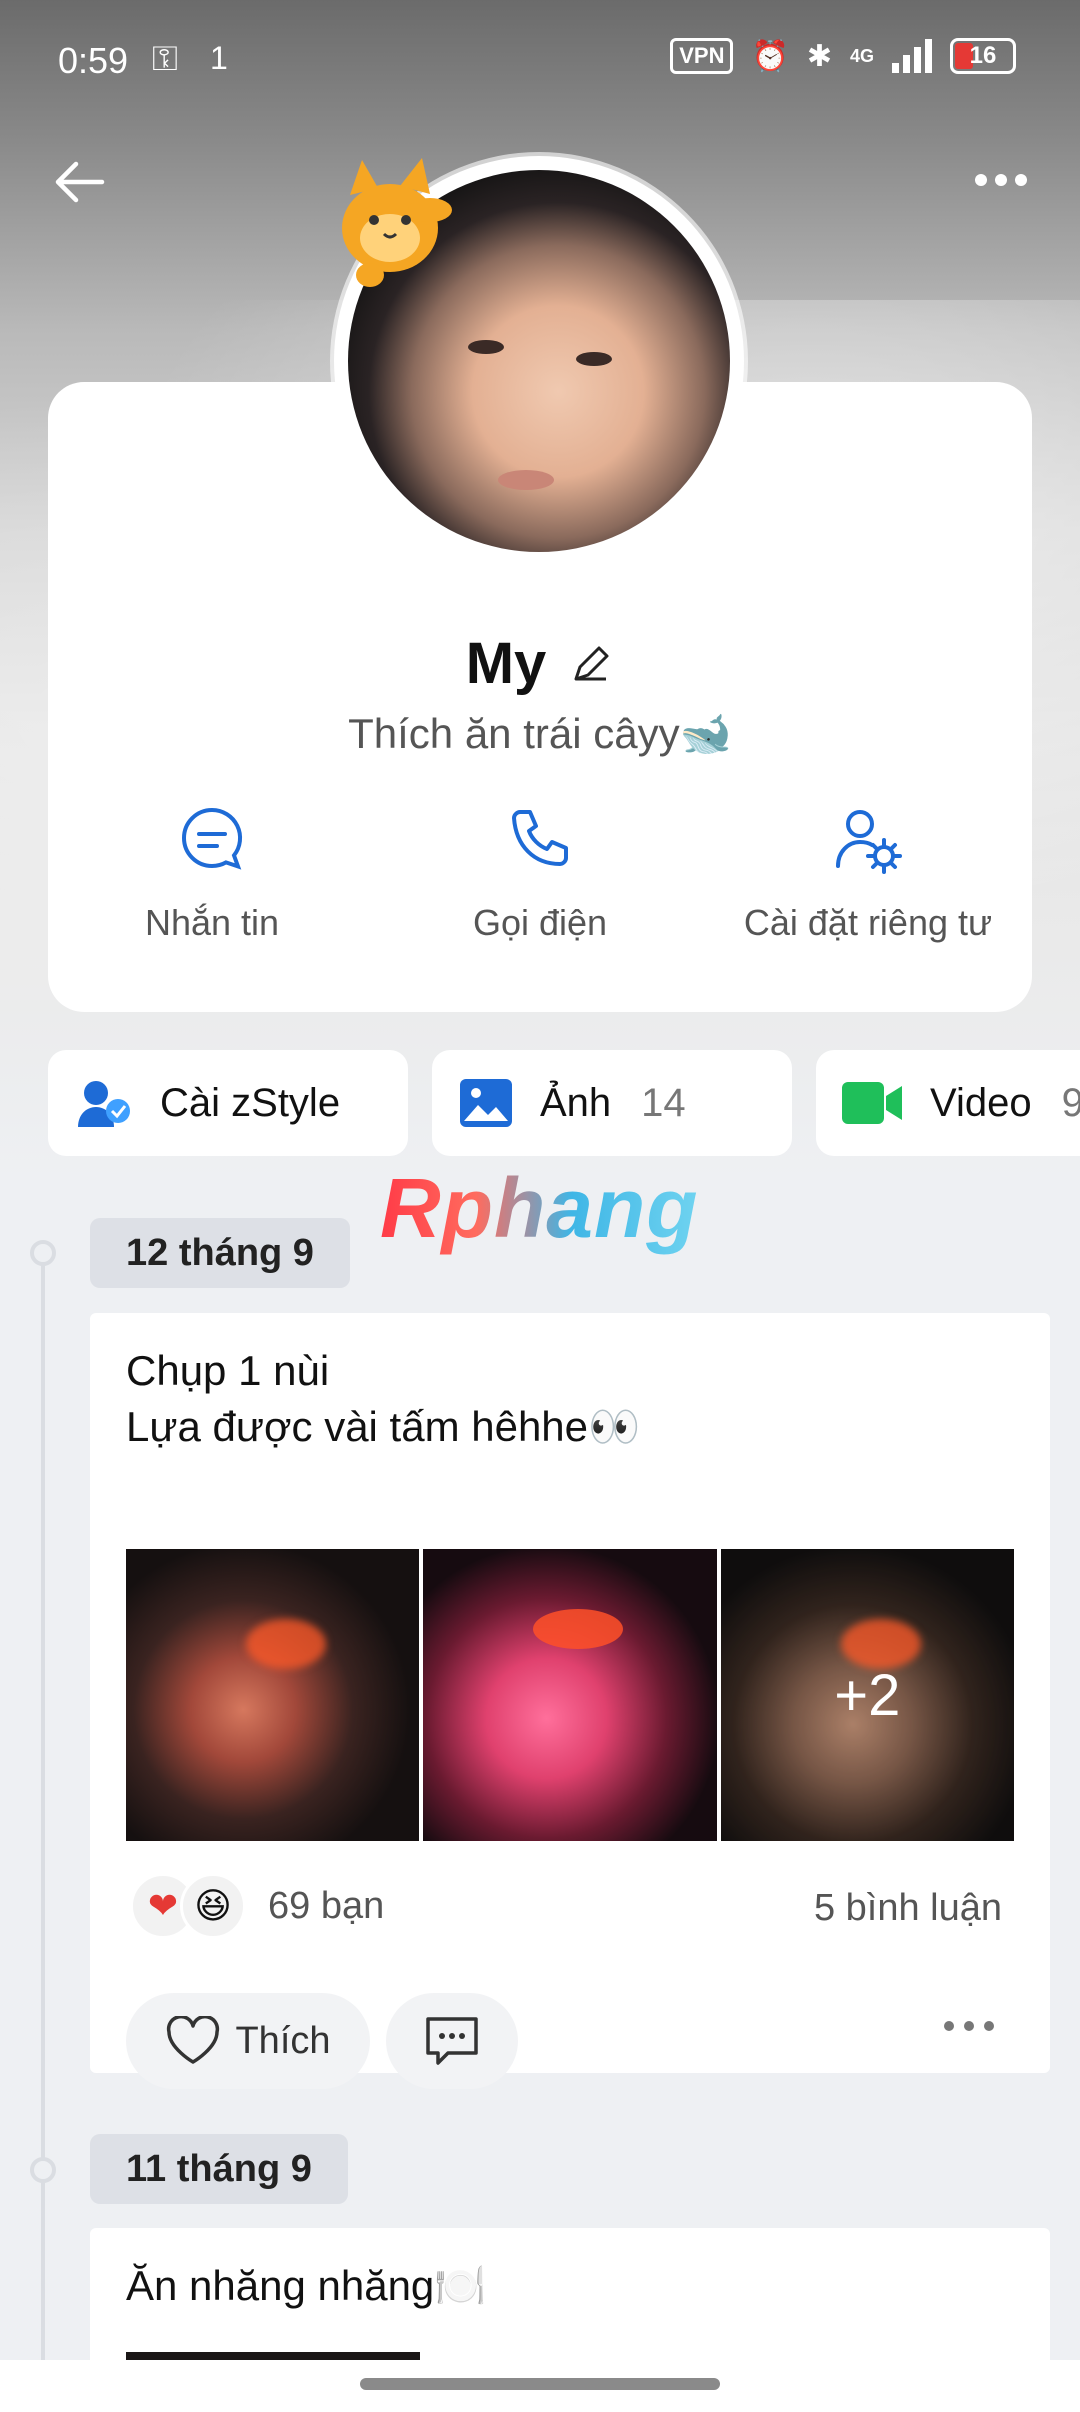 The image size is (1080, 2412). What do you see at coordinates (981, 1102) in the screenshot?
I see `video-label: Video` at bounding box center [981, 1102].